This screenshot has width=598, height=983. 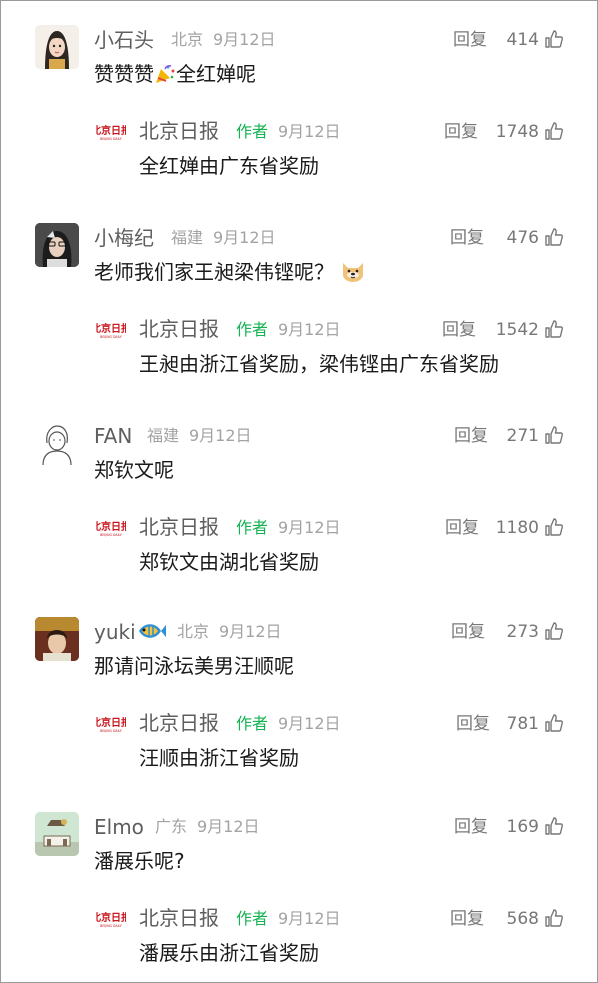 What do you see at coordinates (124, 74) in the screenshot?
I see `comment-text-part: 赞赞赞` at bounding box center [124, 74].